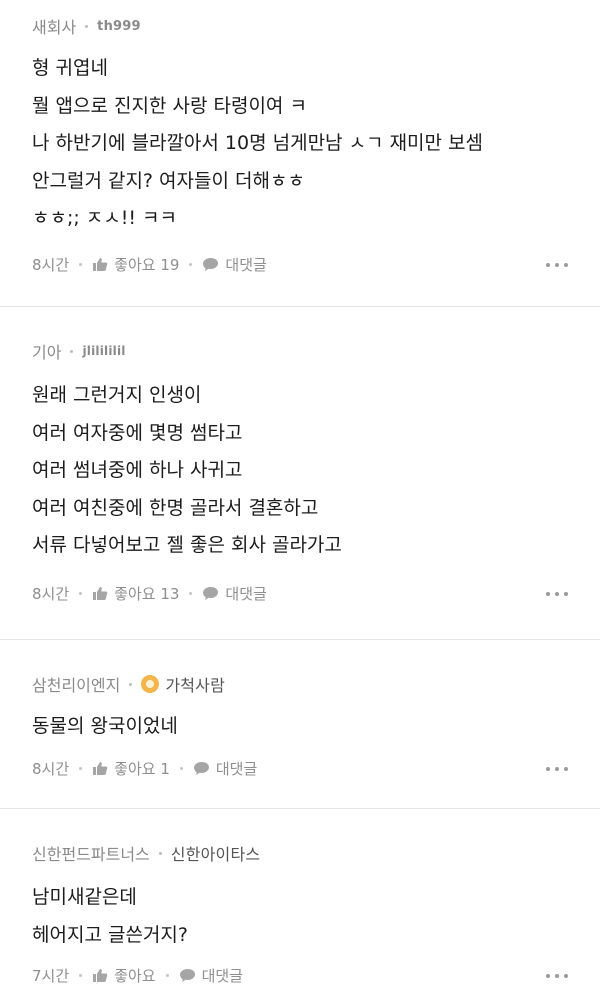 This screenshot has width=600, height=1007. Describe the element at coordinates (117, 395) in the screenshot. I see `comment-line: 원래 그런거지 인생이` at that location.